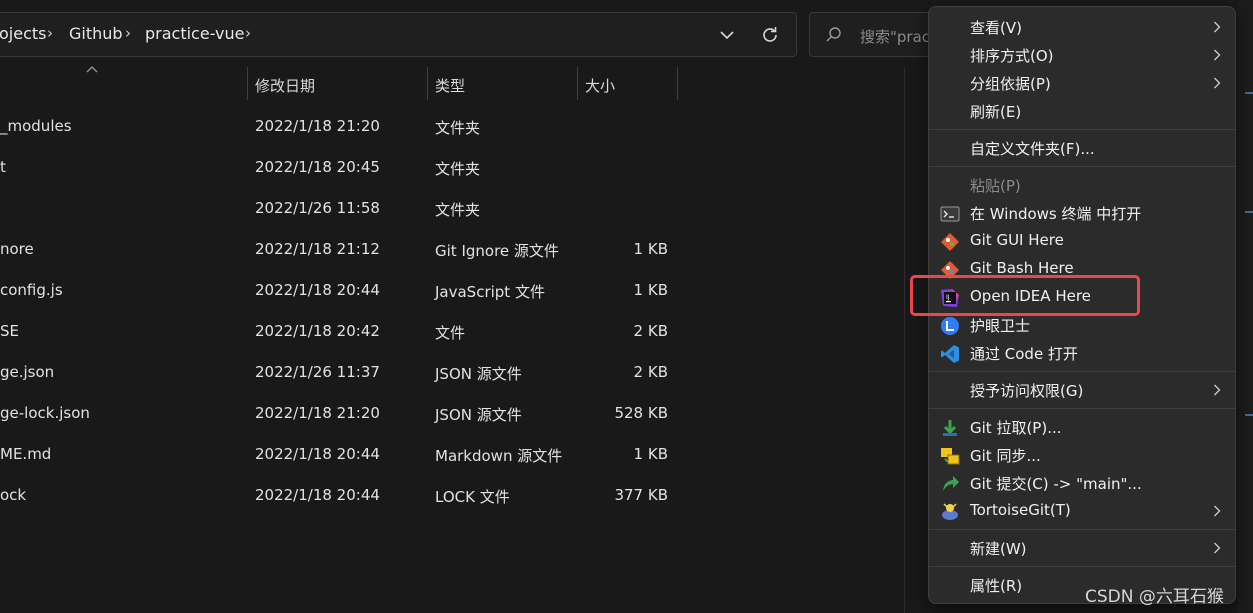  Describe the element at coordinates (23, 33) in the screenshot. I see `breadcrumb-item-projects: ojects` at that location.